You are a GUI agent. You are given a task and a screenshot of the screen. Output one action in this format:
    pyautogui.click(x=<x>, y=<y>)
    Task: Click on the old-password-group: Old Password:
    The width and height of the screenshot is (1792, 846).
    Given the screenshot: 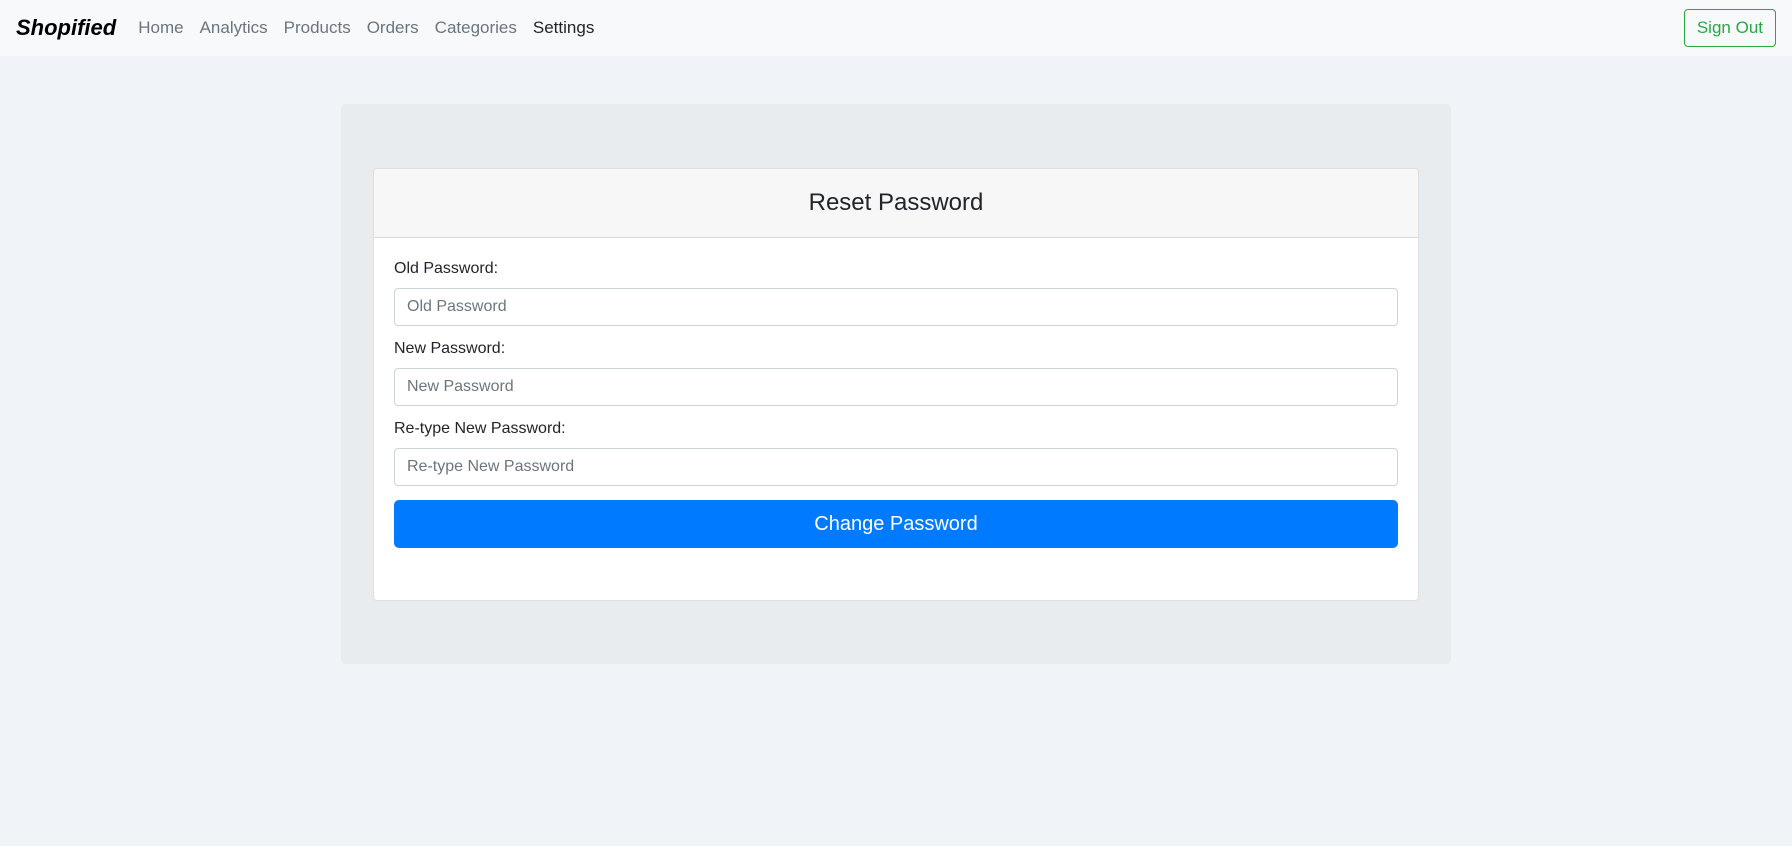 What is the action you would take?
    pyautogui.click(x=896, y=293)
    